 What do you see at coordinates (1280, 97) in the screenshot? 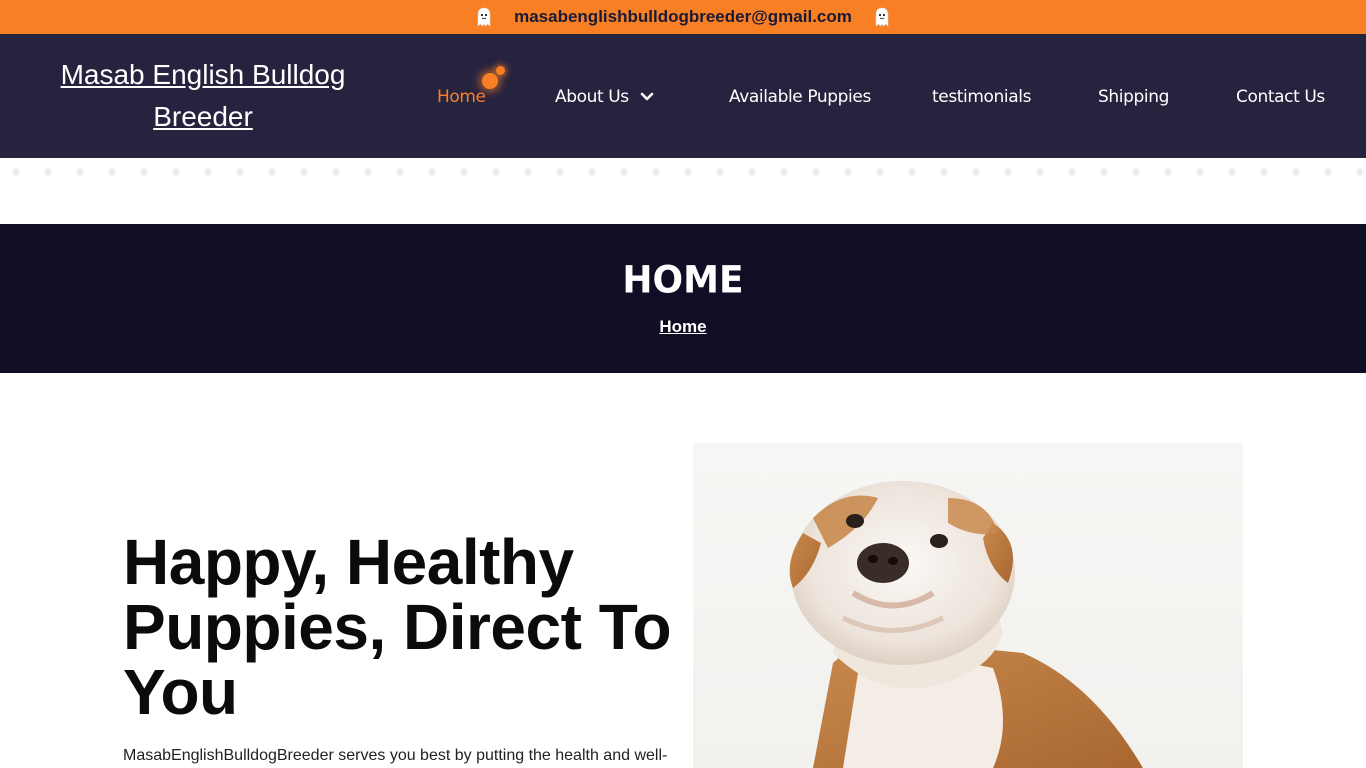
I see `nav-item-contact-us: Contact Us` at bounding box center [1280, 97].